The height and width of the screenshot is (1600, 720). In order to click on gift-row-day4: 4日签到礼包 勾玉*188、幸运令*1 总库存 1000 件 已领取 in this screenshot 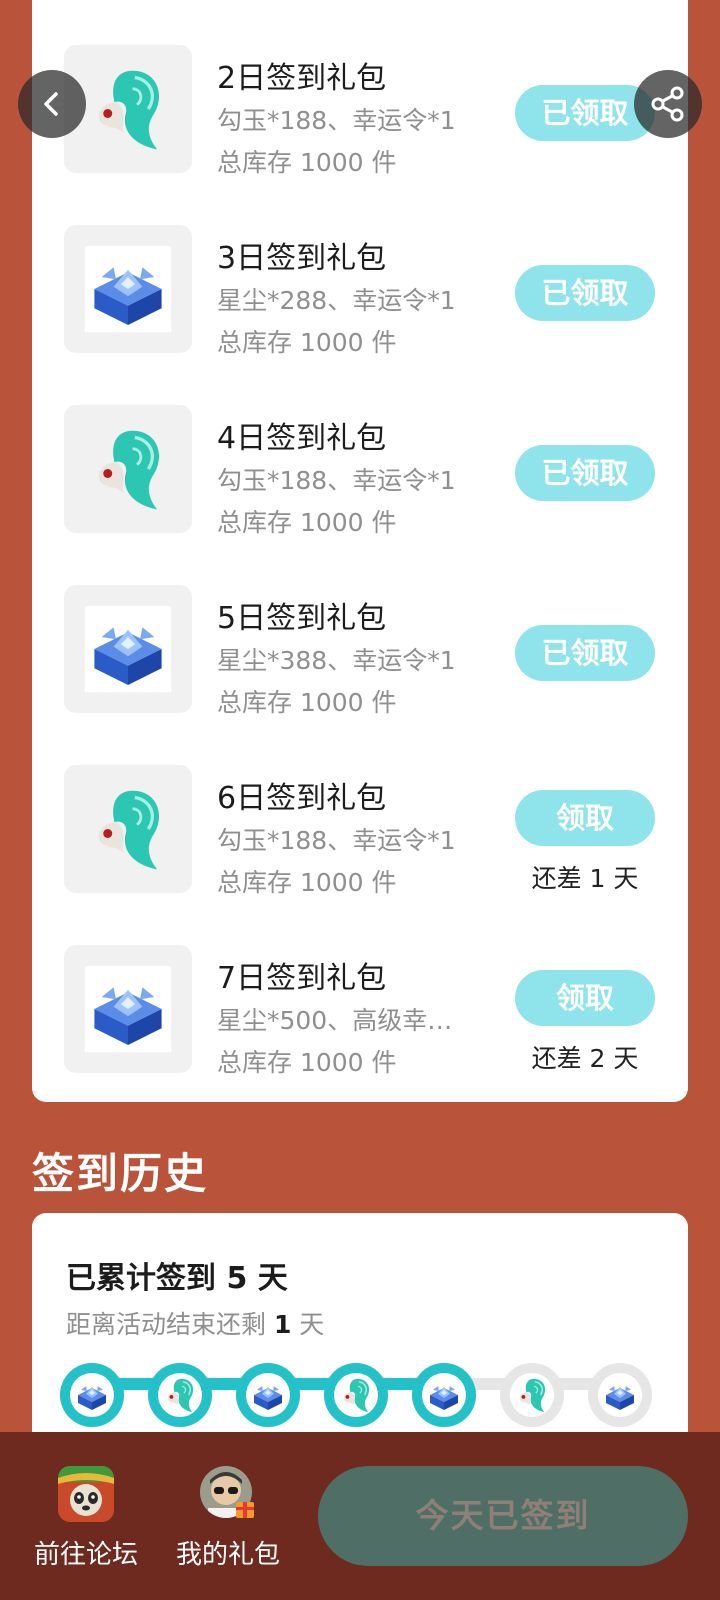, I will do `click(360, 471)`.